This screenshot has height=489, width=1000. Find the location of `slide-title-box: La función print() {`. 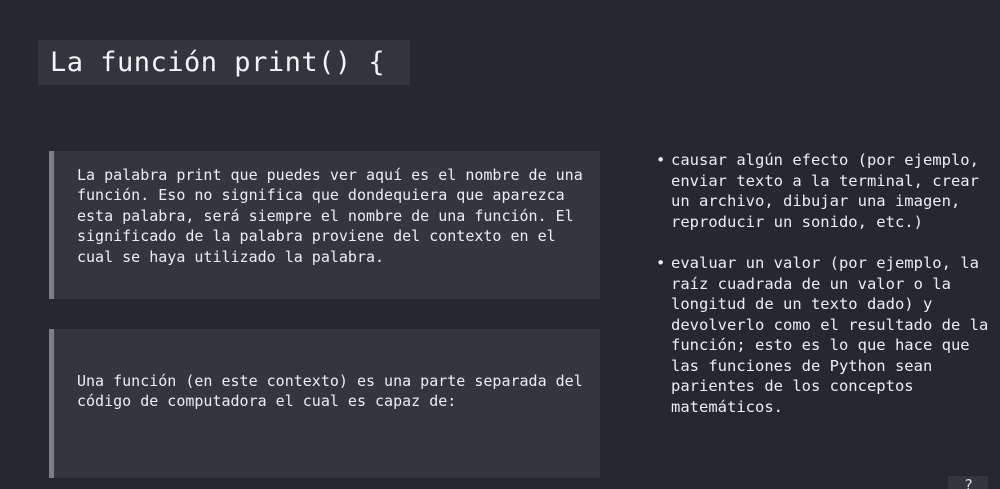

slide-title-box: La función print() { is located at coordinates (224, 62).